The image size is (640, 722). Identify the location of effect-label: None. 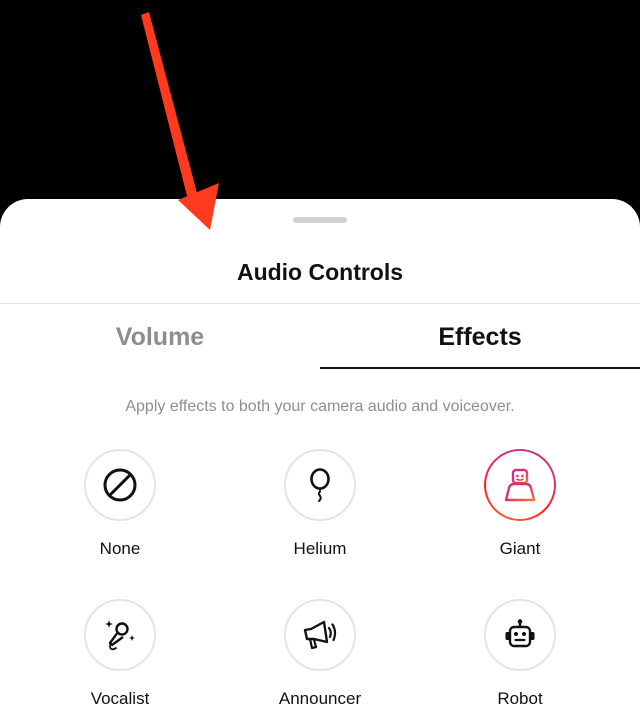
(120, 548).